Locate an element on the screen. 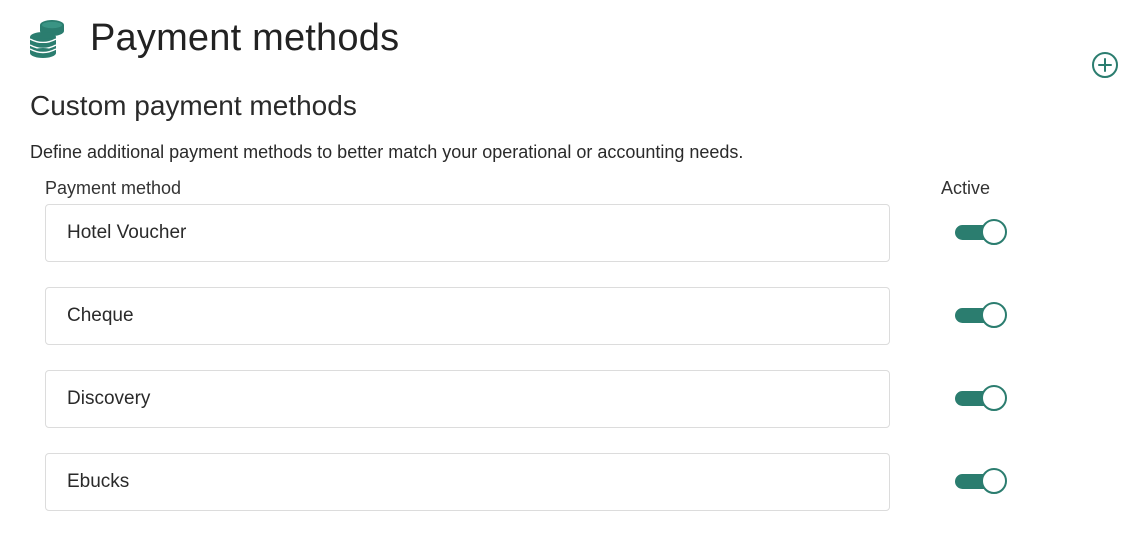 Image resolution: width=1142 pixels, height=552 pixels. column-header-payment-method: Payment method is located at coordinates (113, 188).